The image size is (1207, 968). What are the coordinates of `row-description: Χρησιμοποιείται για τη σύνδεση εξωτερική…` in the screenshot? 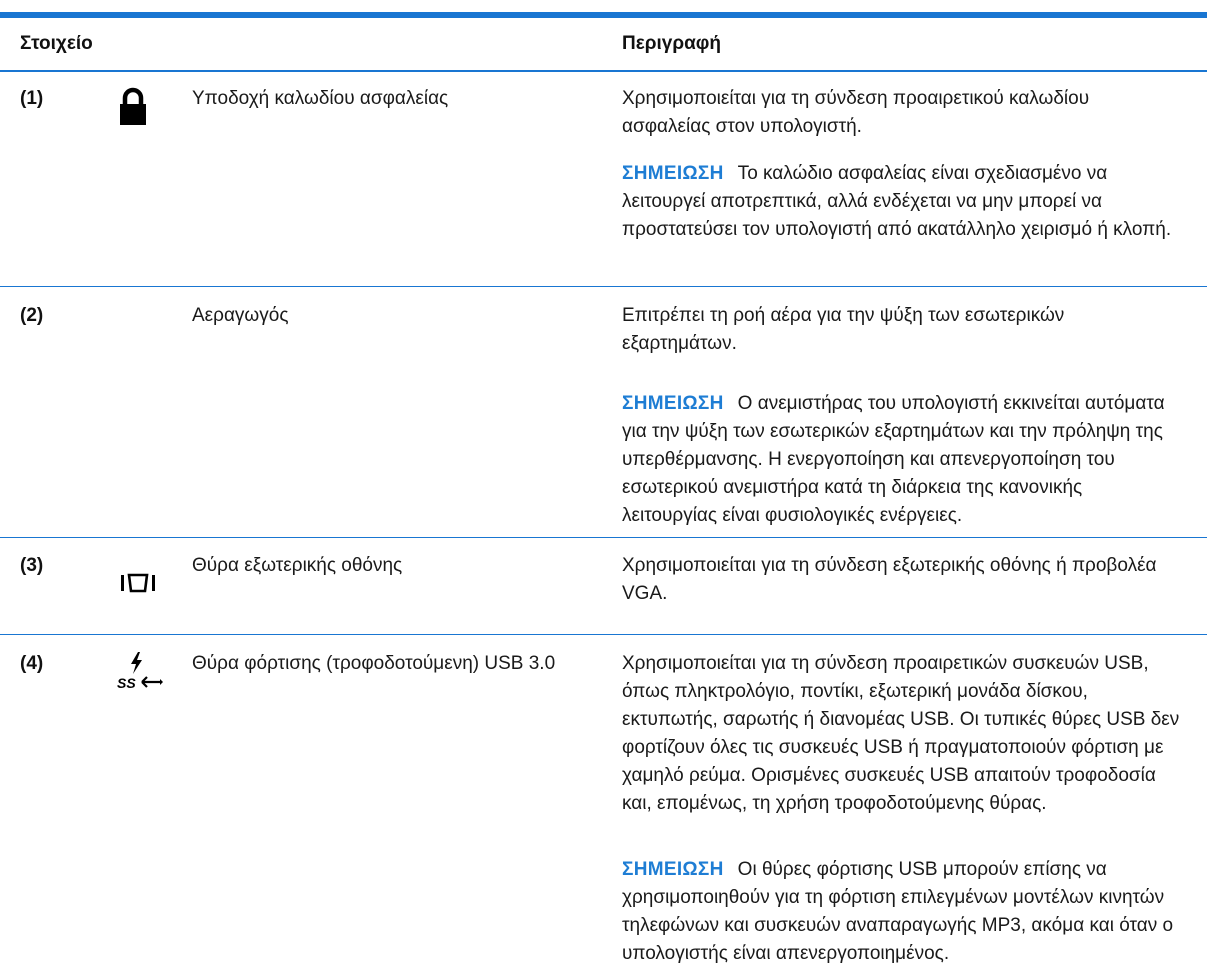 It's located at (889, 579).